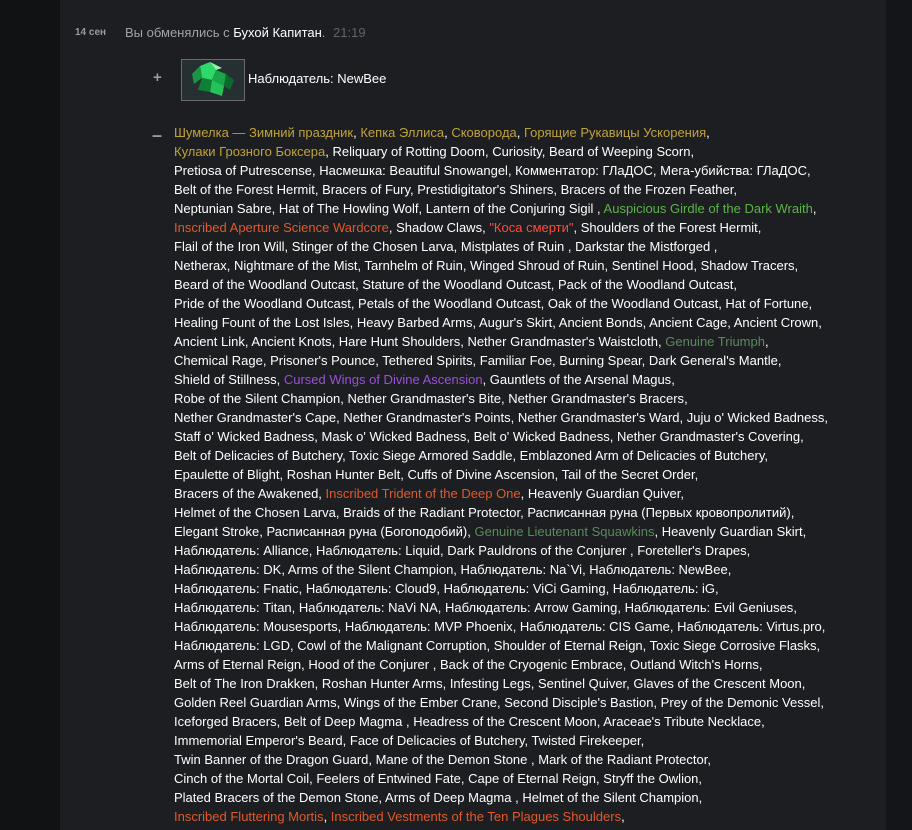  Describe the element at coordinates (622, 759) in the screenshot. I see `item-link: Mark of the Radiant Protector` at that location.